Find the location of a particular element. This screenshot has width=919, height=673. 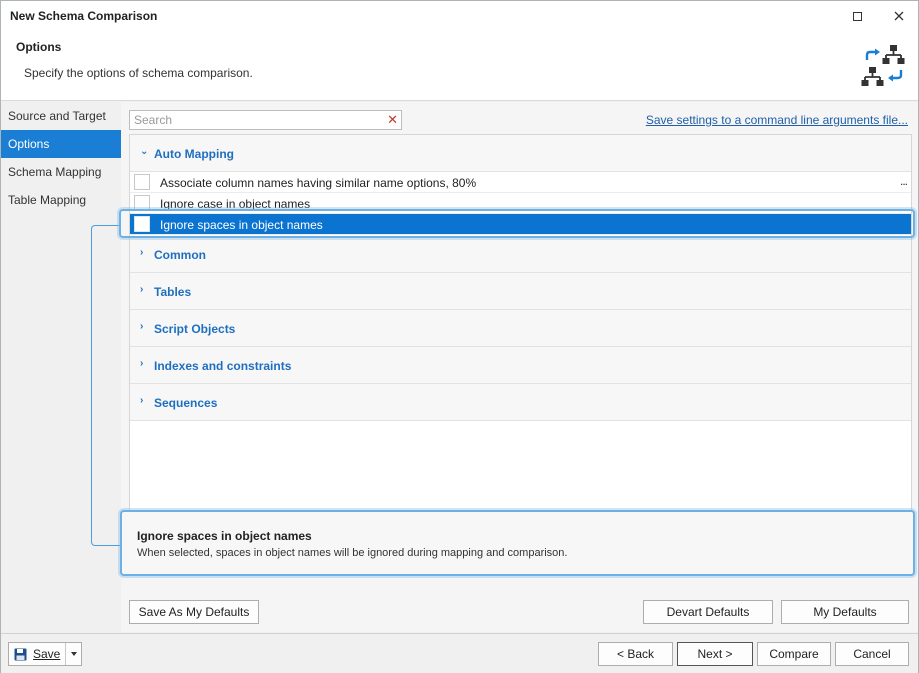

title-bar: New Schema Comparison is located at coordinates (459, 16).